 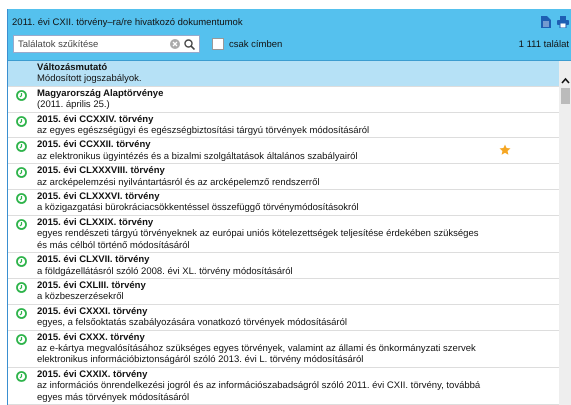 I want to click on search-icon, so click(x=189, y=44).